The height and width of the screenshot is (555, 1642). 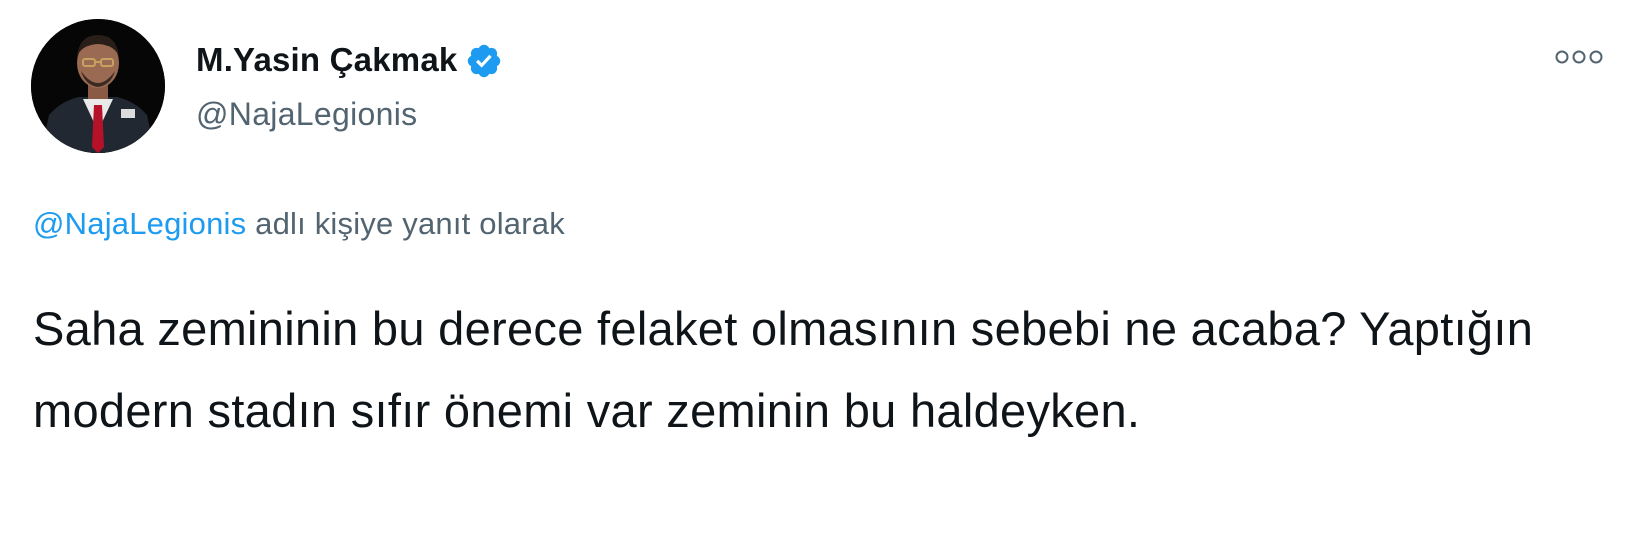 What do you see at coordinates (349, 114) in the screenshot?
I see `author-handle: @NajaLegionis` at bounding box center [349, 114].